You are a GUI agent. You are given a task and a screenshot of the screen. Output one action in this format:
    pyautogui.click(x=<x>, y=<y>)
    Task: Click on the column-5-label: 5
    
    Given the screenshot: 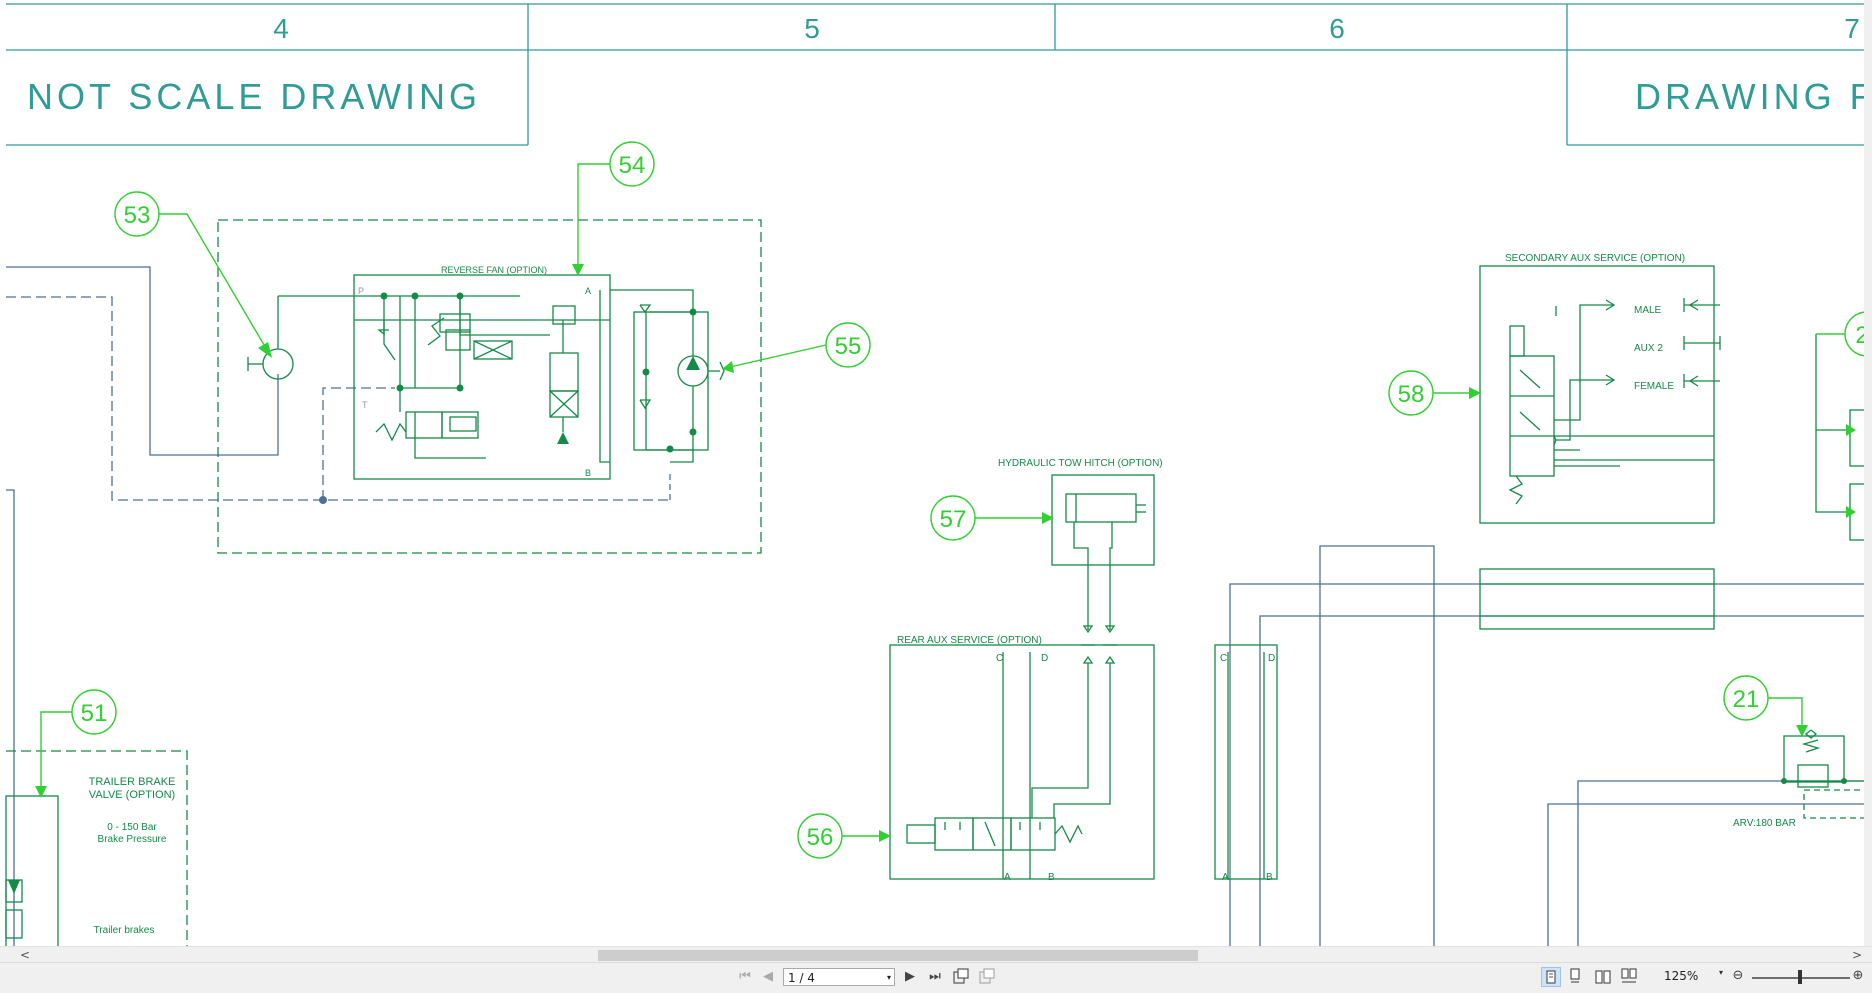 What is the action you would take?
    pyautogui.click(x=812, y=28)
    